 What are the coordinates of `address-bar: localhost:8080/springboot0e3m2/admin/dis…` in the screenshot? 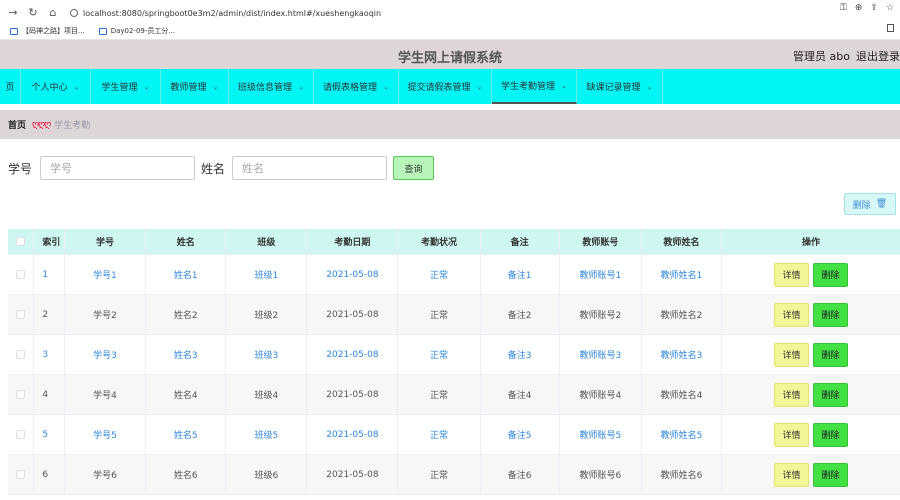 It's located at (225, 13).